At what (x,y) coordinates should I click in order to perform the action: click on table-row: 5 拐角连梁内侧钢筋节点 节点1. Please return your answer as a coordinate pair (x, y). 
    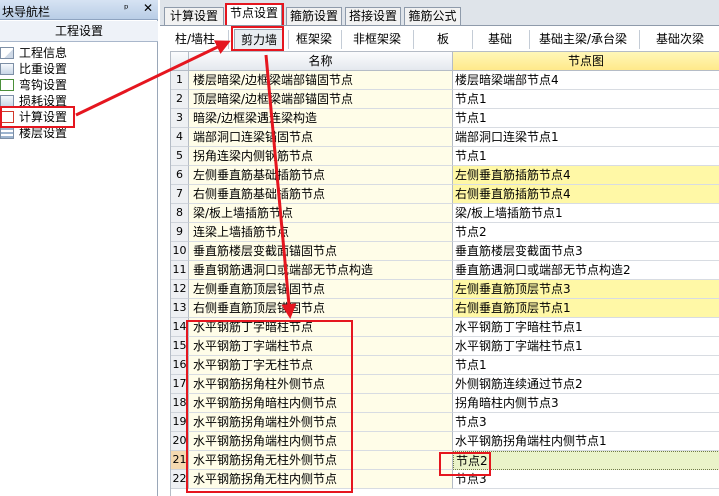
    Looking at the image, I should click on (445, 156).